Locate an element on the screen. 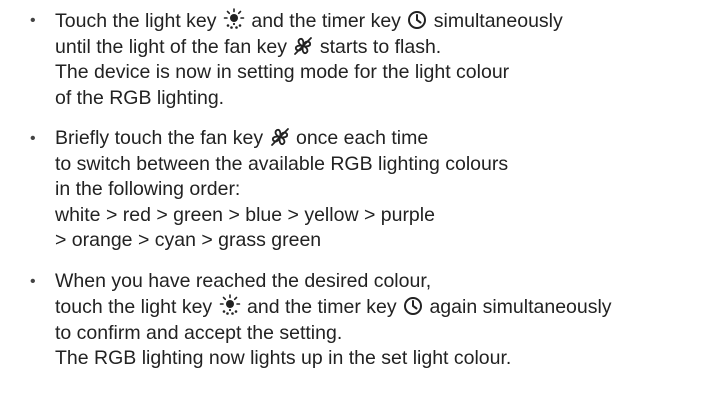 Image resolution: width=717 pixels, height=410 pixels. text: once each time is located at coordinates (362, 138).